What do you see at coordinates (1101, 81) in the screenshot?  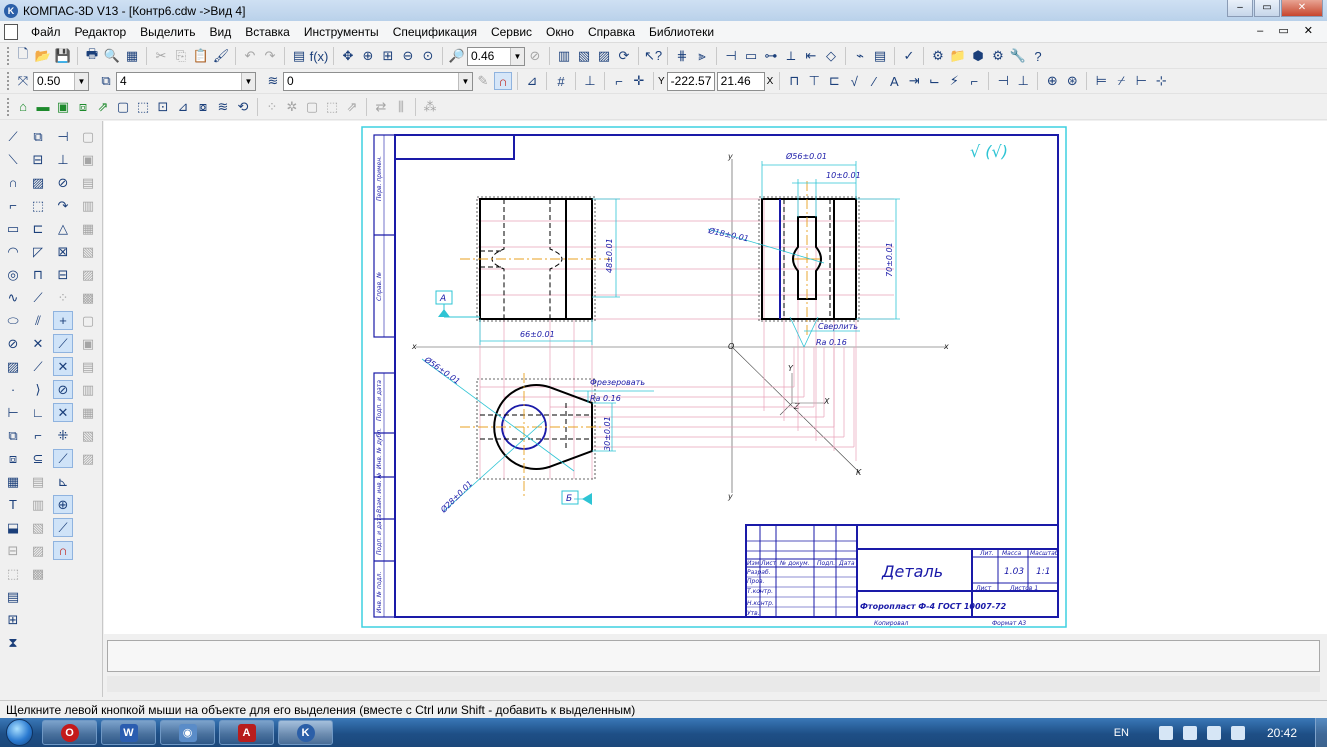 I see `align-icon: ⊨` at bounding box center [1101, 81].